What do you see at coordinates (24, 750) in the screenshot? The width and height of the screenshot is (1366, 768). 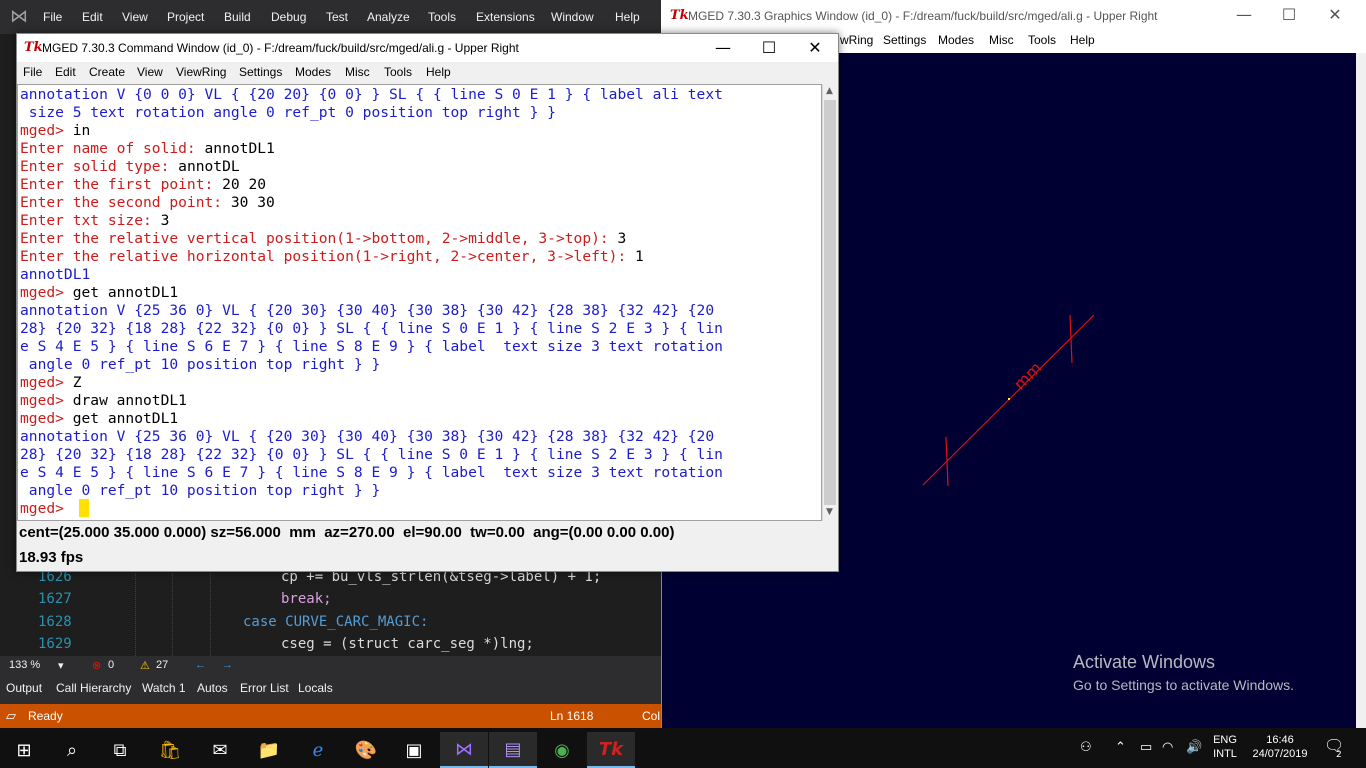 I see `windows-start-icon: ⊞` at bounding box center [24, 750].